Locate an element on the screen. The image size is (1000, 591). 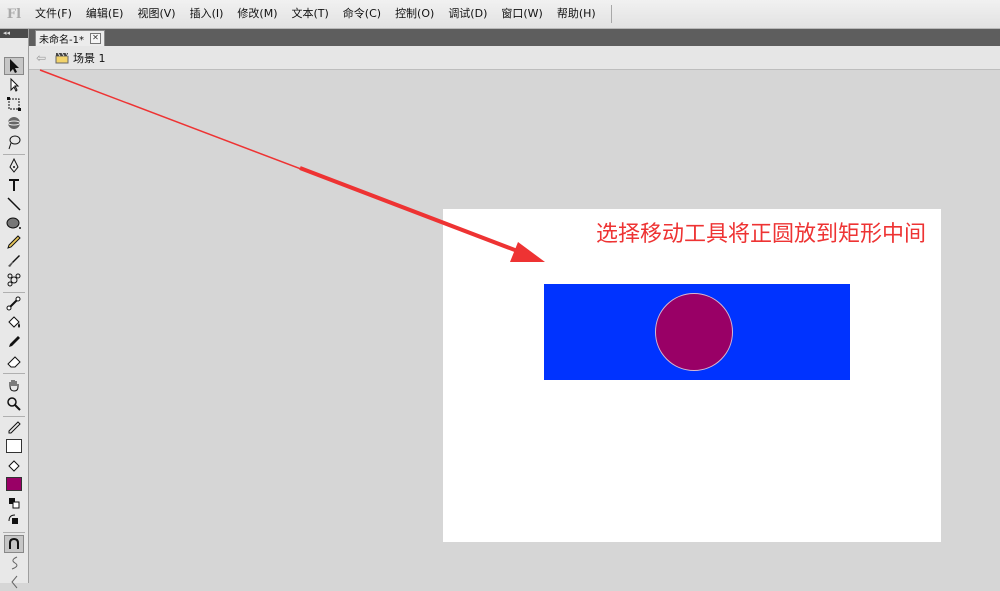
lasso-tool is located at coordinates (14, 142).